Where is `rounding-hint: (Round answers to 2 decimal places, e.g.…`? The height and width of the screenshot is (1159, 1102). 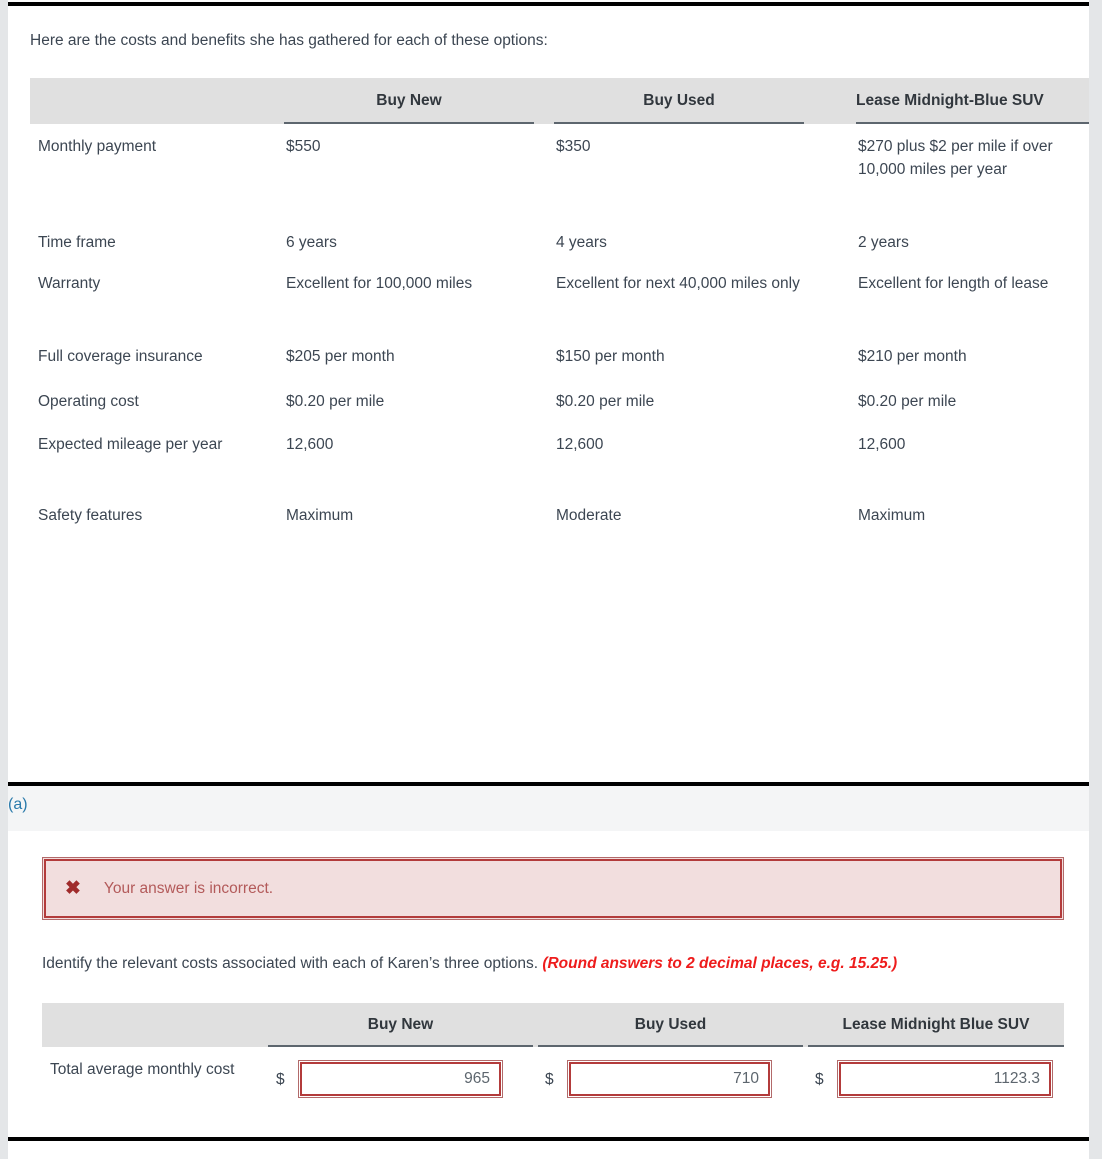
rounding-hint: (Round answers to 2 decimal places, e.g.… is located at coordinates (720, 963).